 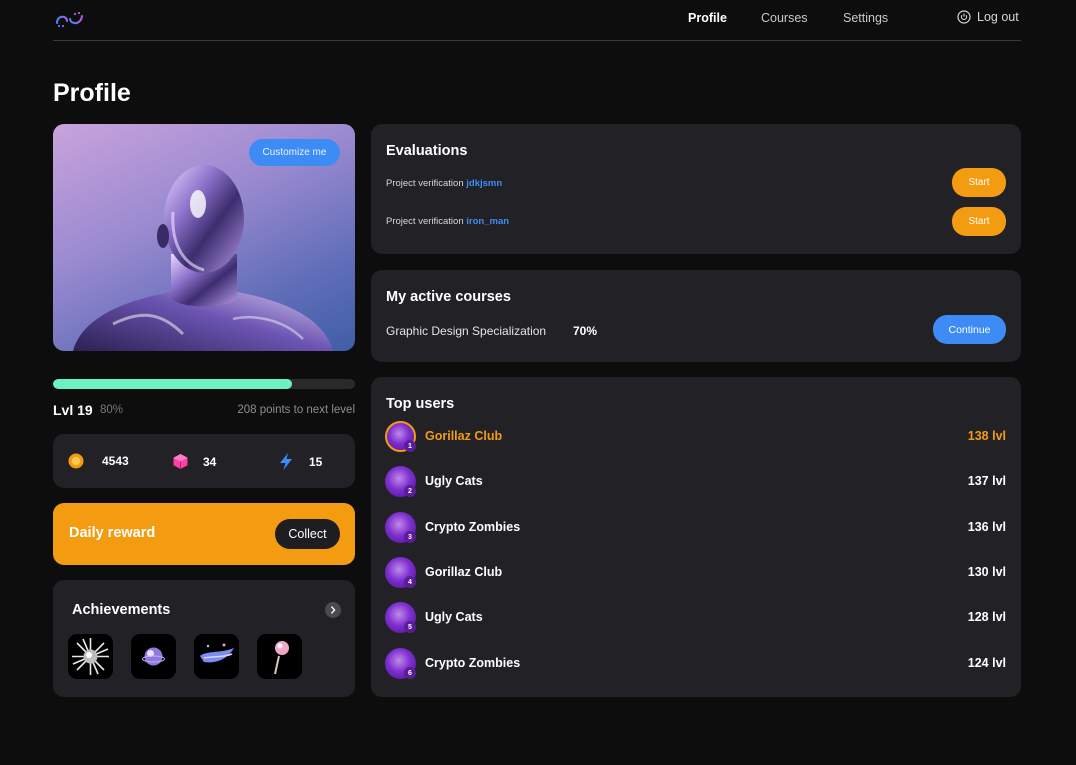 What do you see at coordinates (294, 152) in the screenshot?
I see `customize-avatar-button: Customize me` at bounding box center [294, 152].